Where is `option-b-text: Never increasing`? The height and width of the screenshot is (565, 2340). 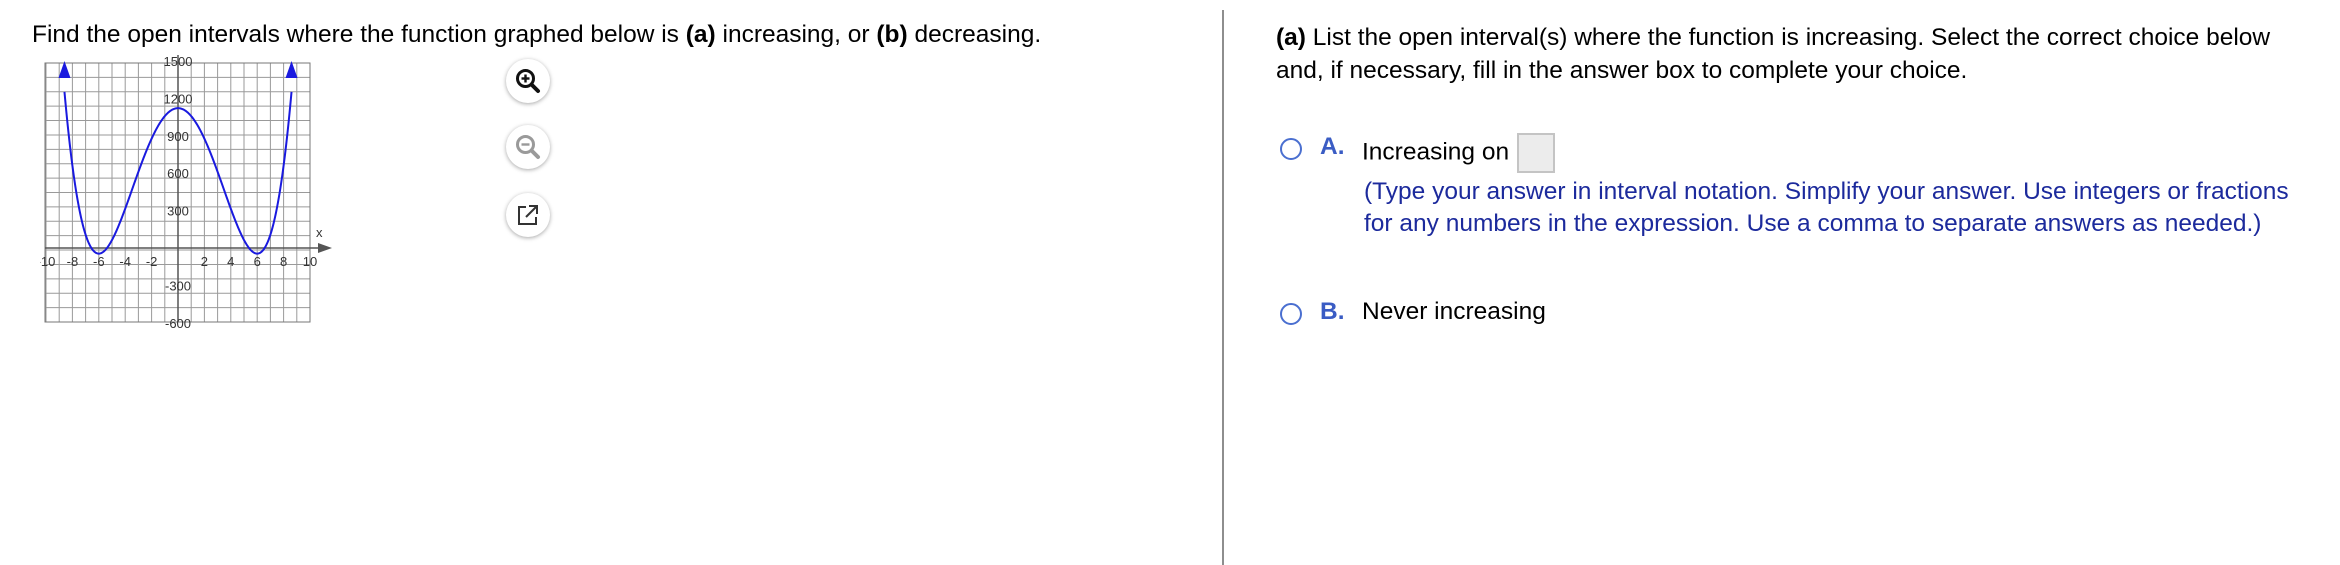 option-b-text: Never increasing is located at coordinates (1454, 311).